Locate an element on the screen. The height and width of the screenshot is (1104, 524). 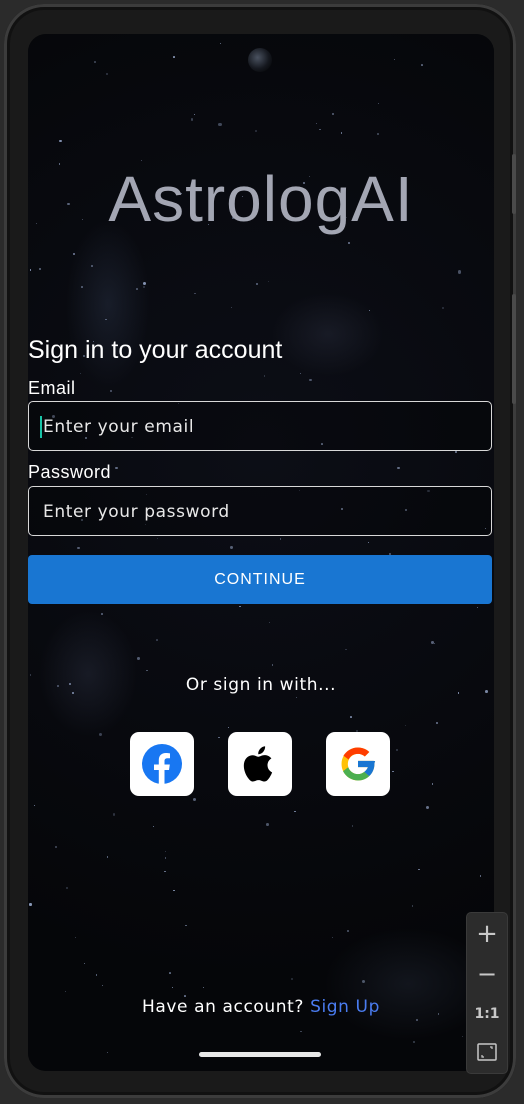
fit-screen-icon is located at coordinates (487, 1052).